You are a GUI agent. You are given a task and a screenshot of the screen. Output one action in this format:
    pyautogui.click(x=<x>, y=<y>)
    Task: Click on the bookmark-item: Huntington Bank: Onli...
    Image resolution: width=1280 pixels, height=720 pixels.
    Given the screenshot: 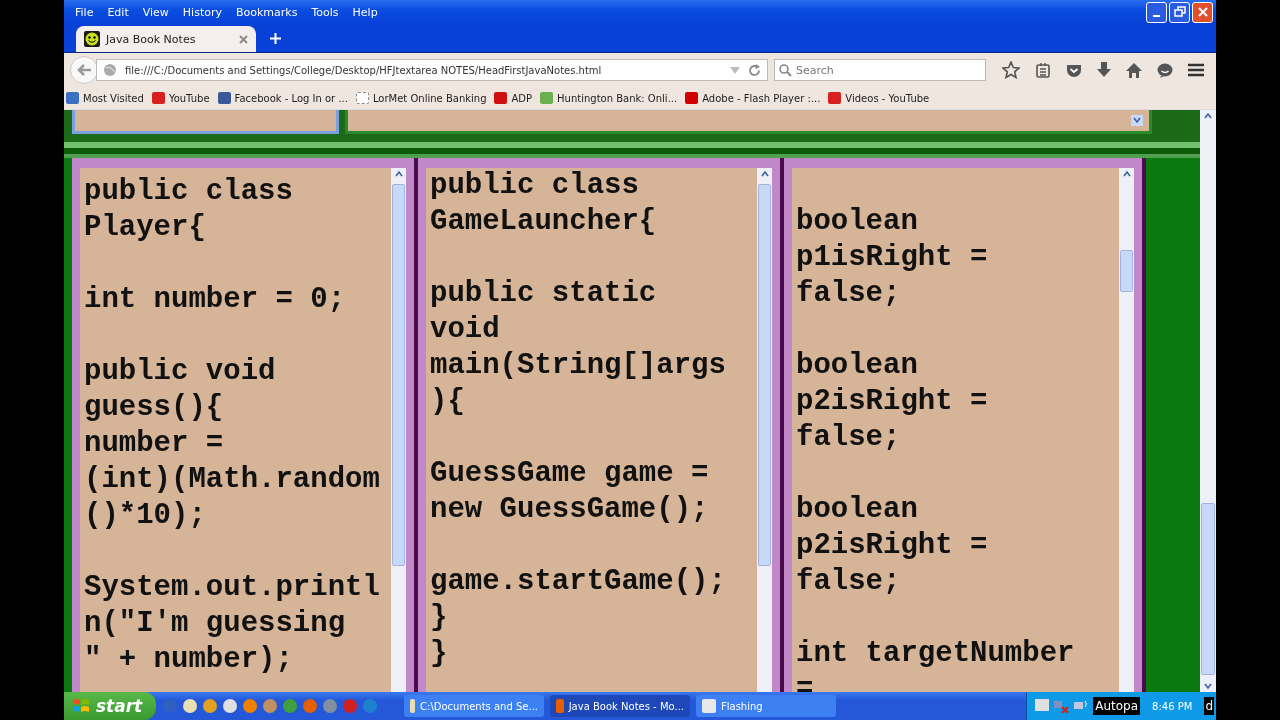 What is the action you would take?
    pyautogui.click(x=609, y=98)
    